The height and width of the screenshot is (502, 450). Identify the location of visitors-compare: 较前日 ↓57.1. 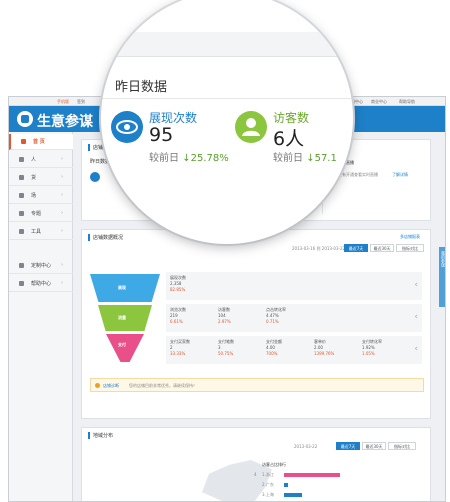
(305, 156).